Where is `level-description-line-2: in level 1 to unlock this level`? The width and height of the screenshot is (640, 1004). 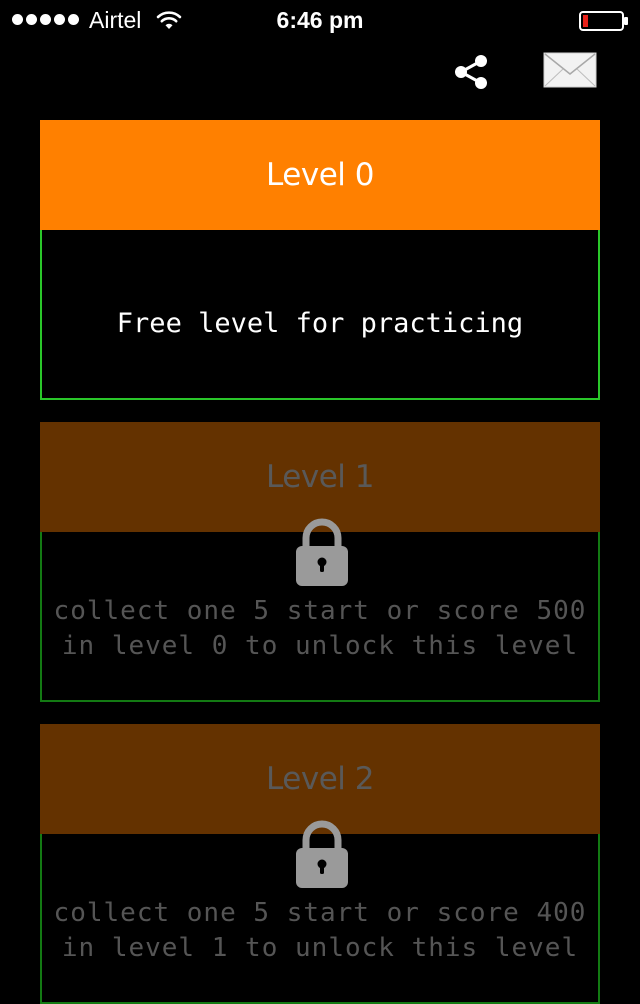
level-description-line-2: in level 1 to unlock this level is located at coordinates (320, 948).